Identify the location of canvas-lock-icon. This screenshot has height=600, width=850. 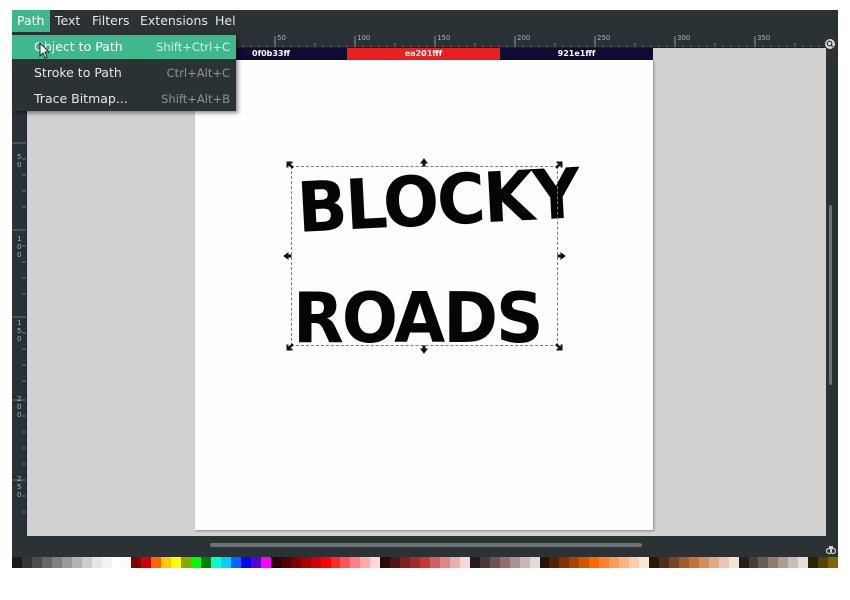
(831, 547).